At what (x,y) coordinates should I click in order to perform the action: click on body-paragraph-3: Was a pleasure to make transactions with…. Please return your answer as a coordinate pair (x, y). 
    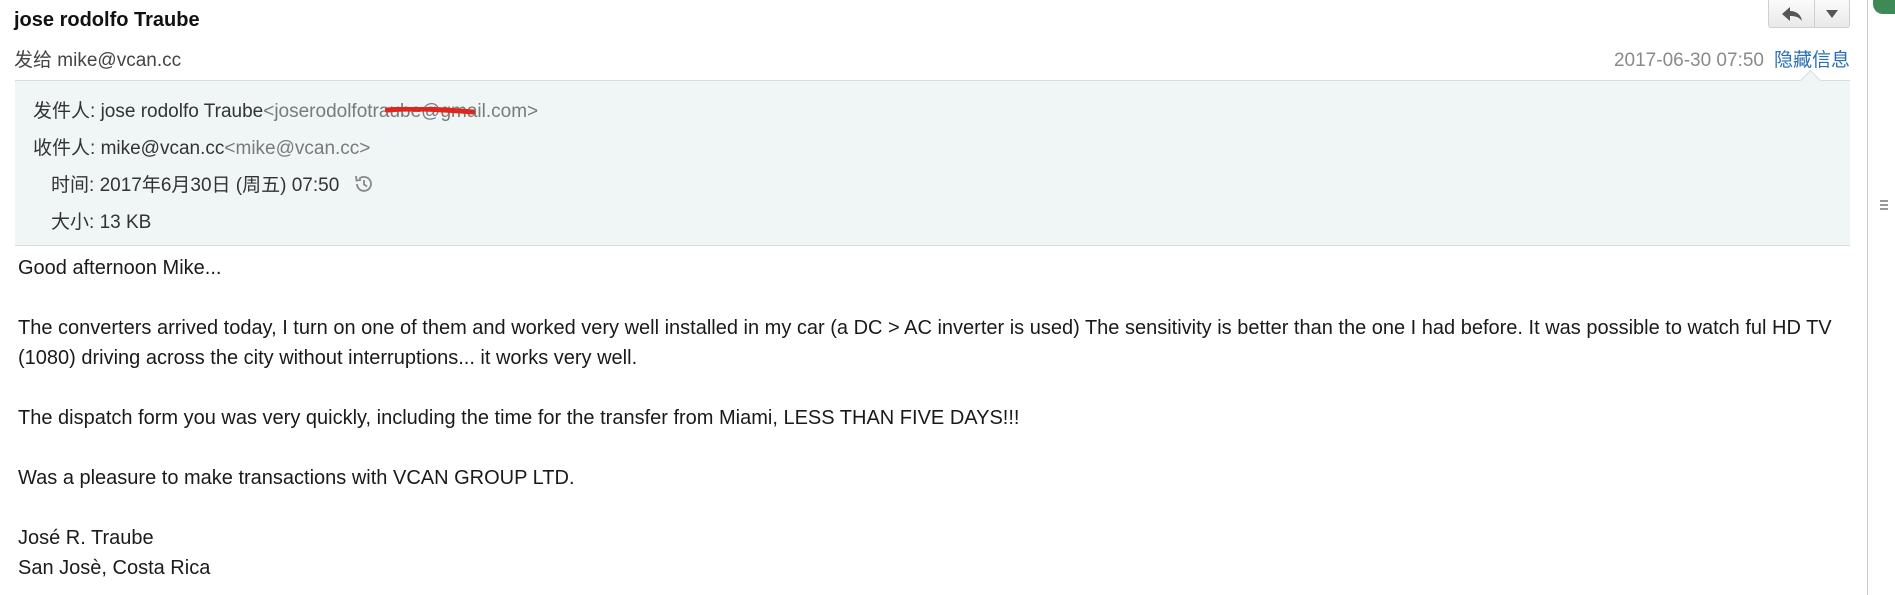
    Looking at the image, I should click on (296, 478).